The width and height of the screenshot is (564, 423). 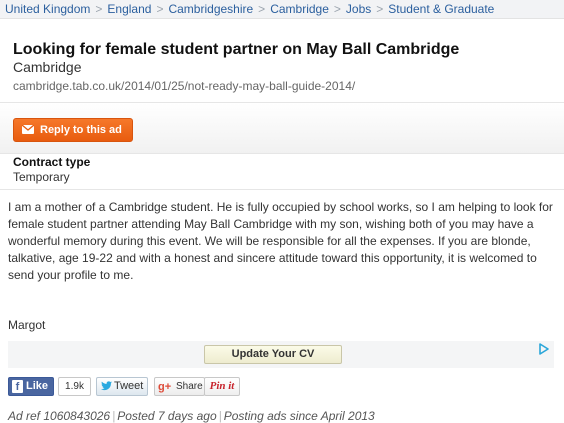 I want to click on tweet-label: Tweet, so click(x=129, y=386).